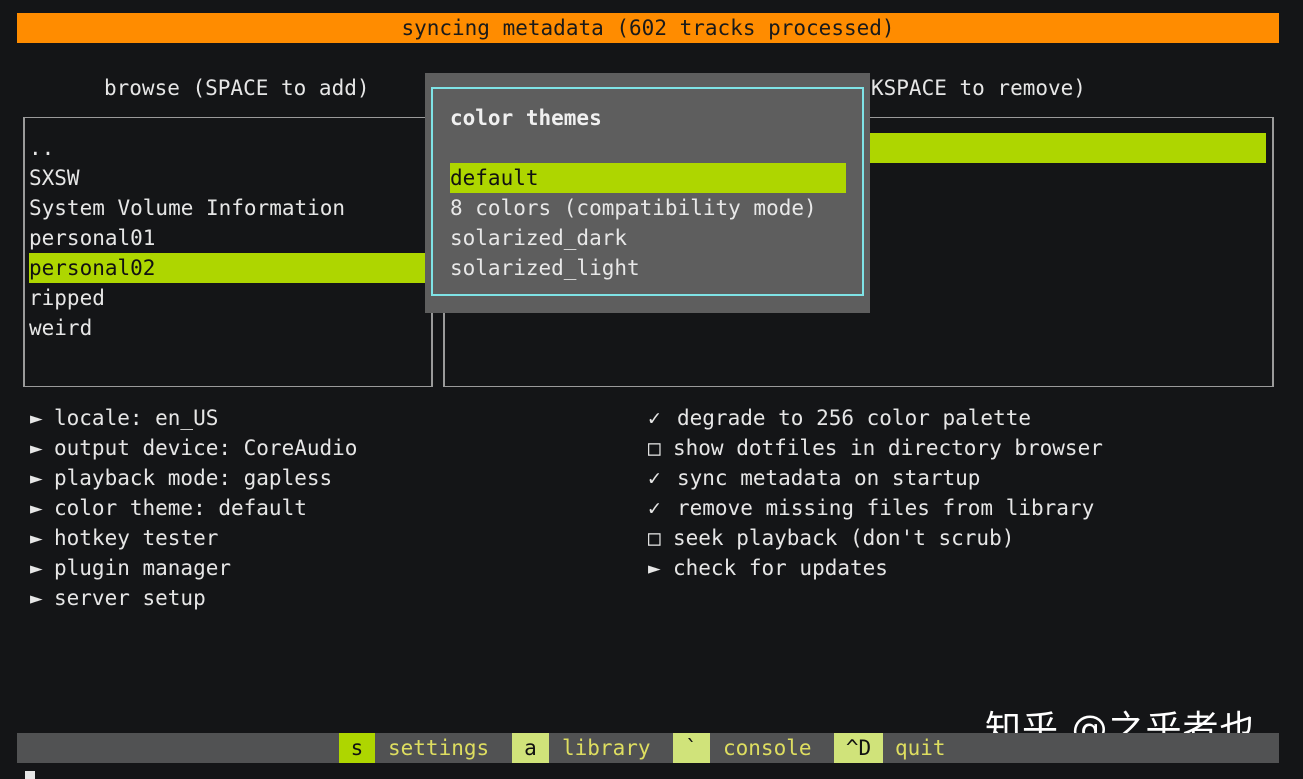  Describe the element at coordinates (229, 238) in the screenshot. I see `browse-item-personal01: personal01` at that location.